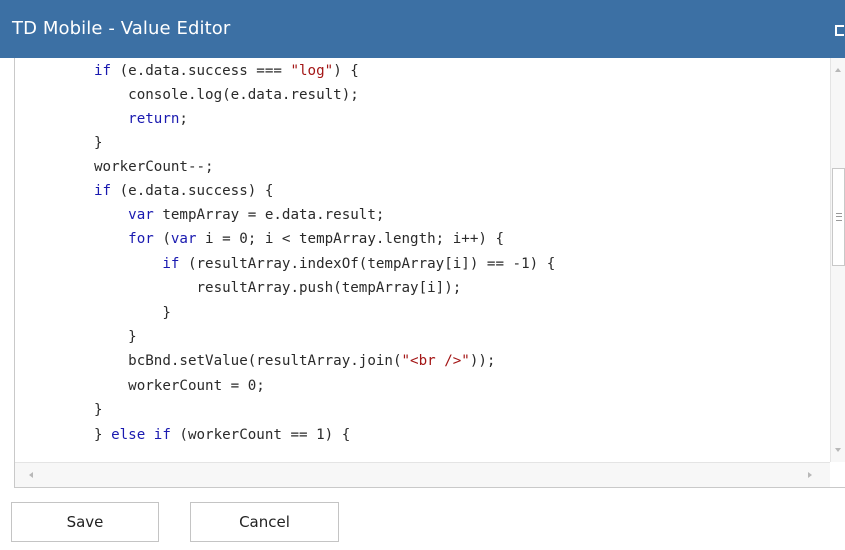 The width and height of the screenshot is (845, 550). What do you see at coordinates (422, 29) in the screenshot?
I see `title-bar: TD Mobile - Value Editor` at bounding box center [422, 29].